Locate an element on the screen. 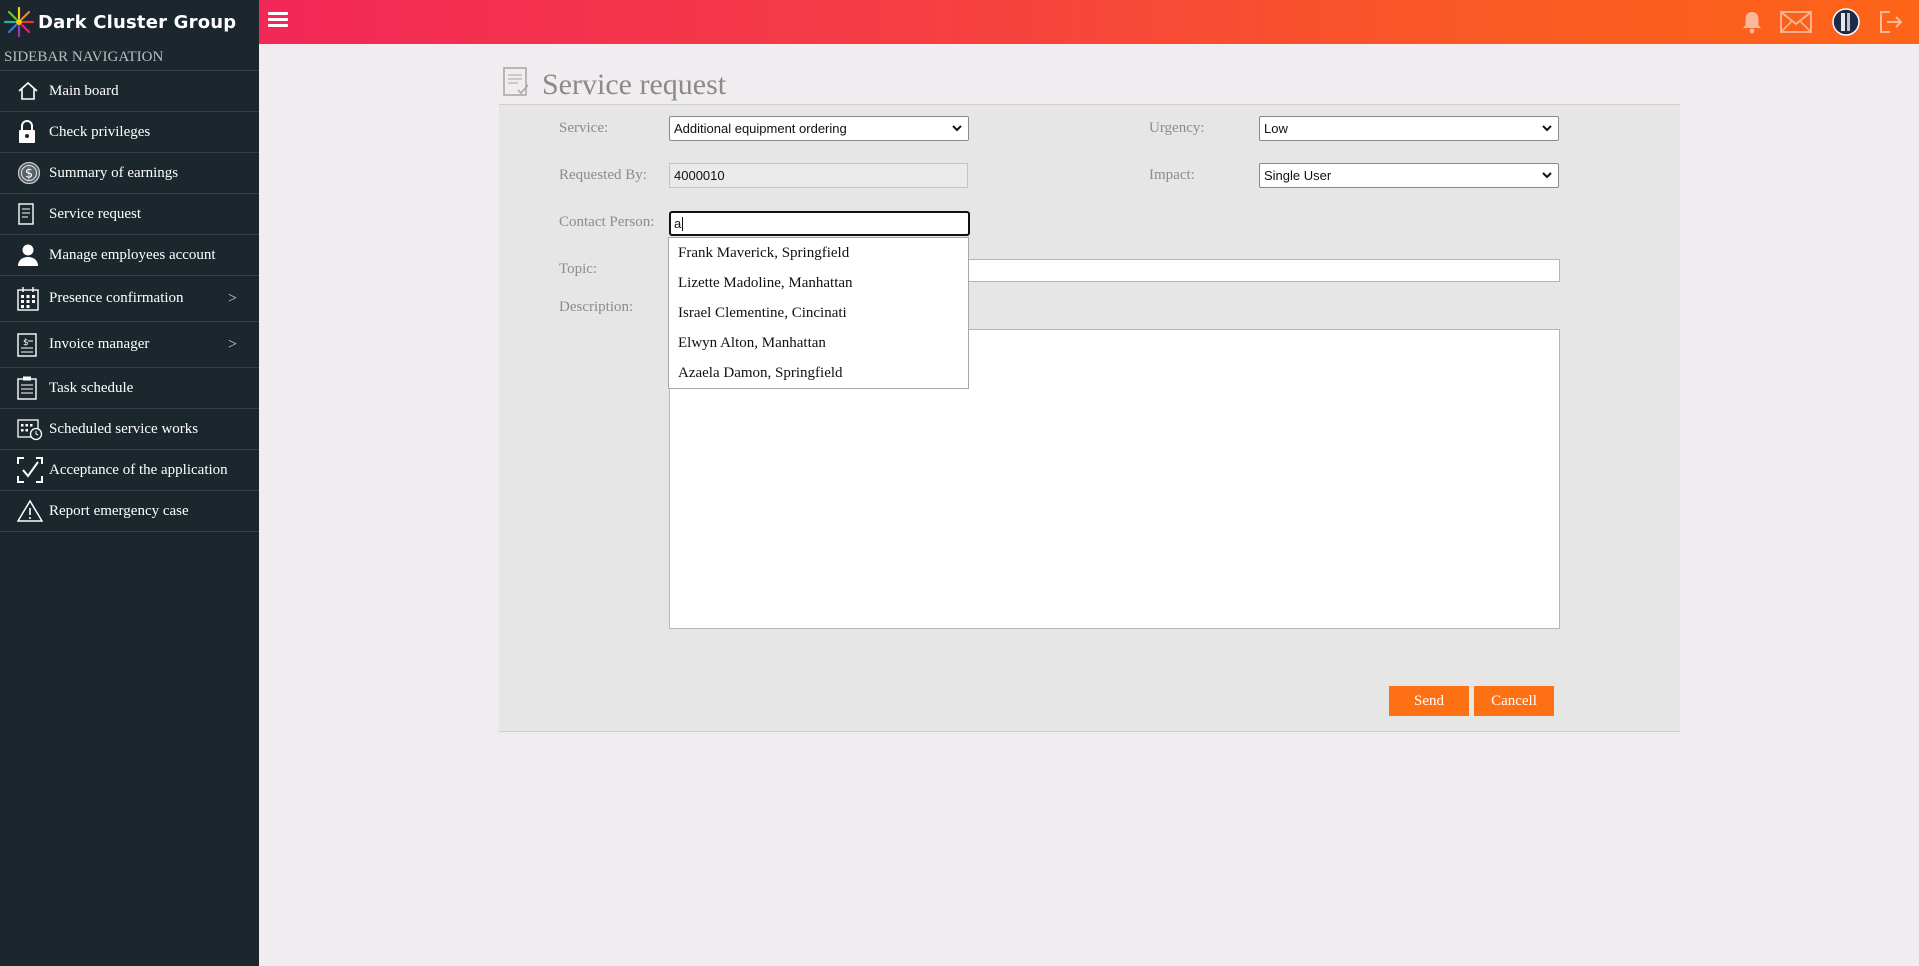 This screenshot has height=966, width=1919. sidebar-item-label: Scheduled service works is located at coordinates (124, 428).